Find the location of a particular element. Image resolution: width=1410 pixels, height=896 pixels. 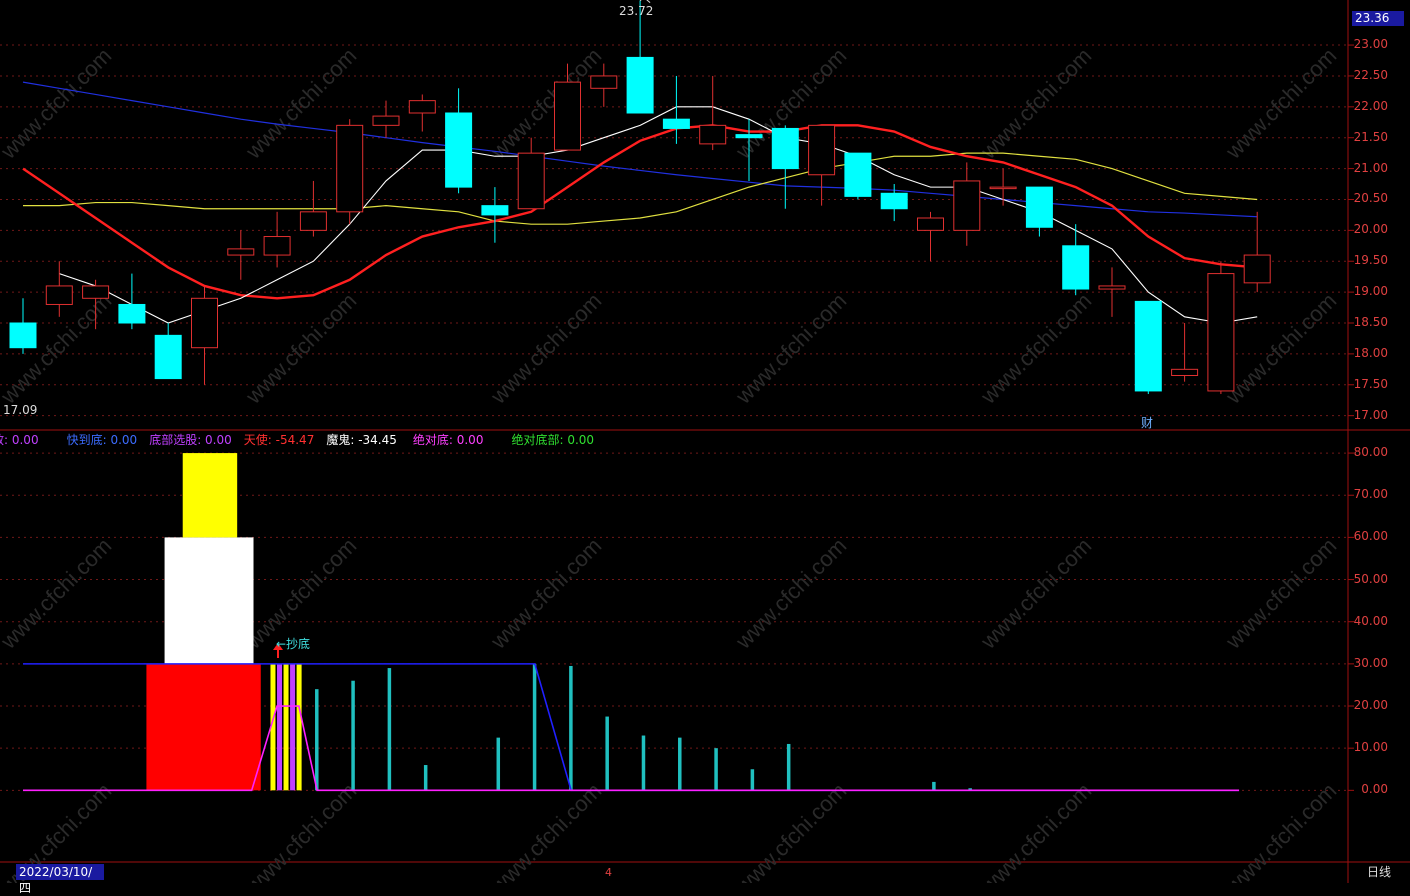

indicator-tick-label: 80.00 is located at coordinates (1370, 452).